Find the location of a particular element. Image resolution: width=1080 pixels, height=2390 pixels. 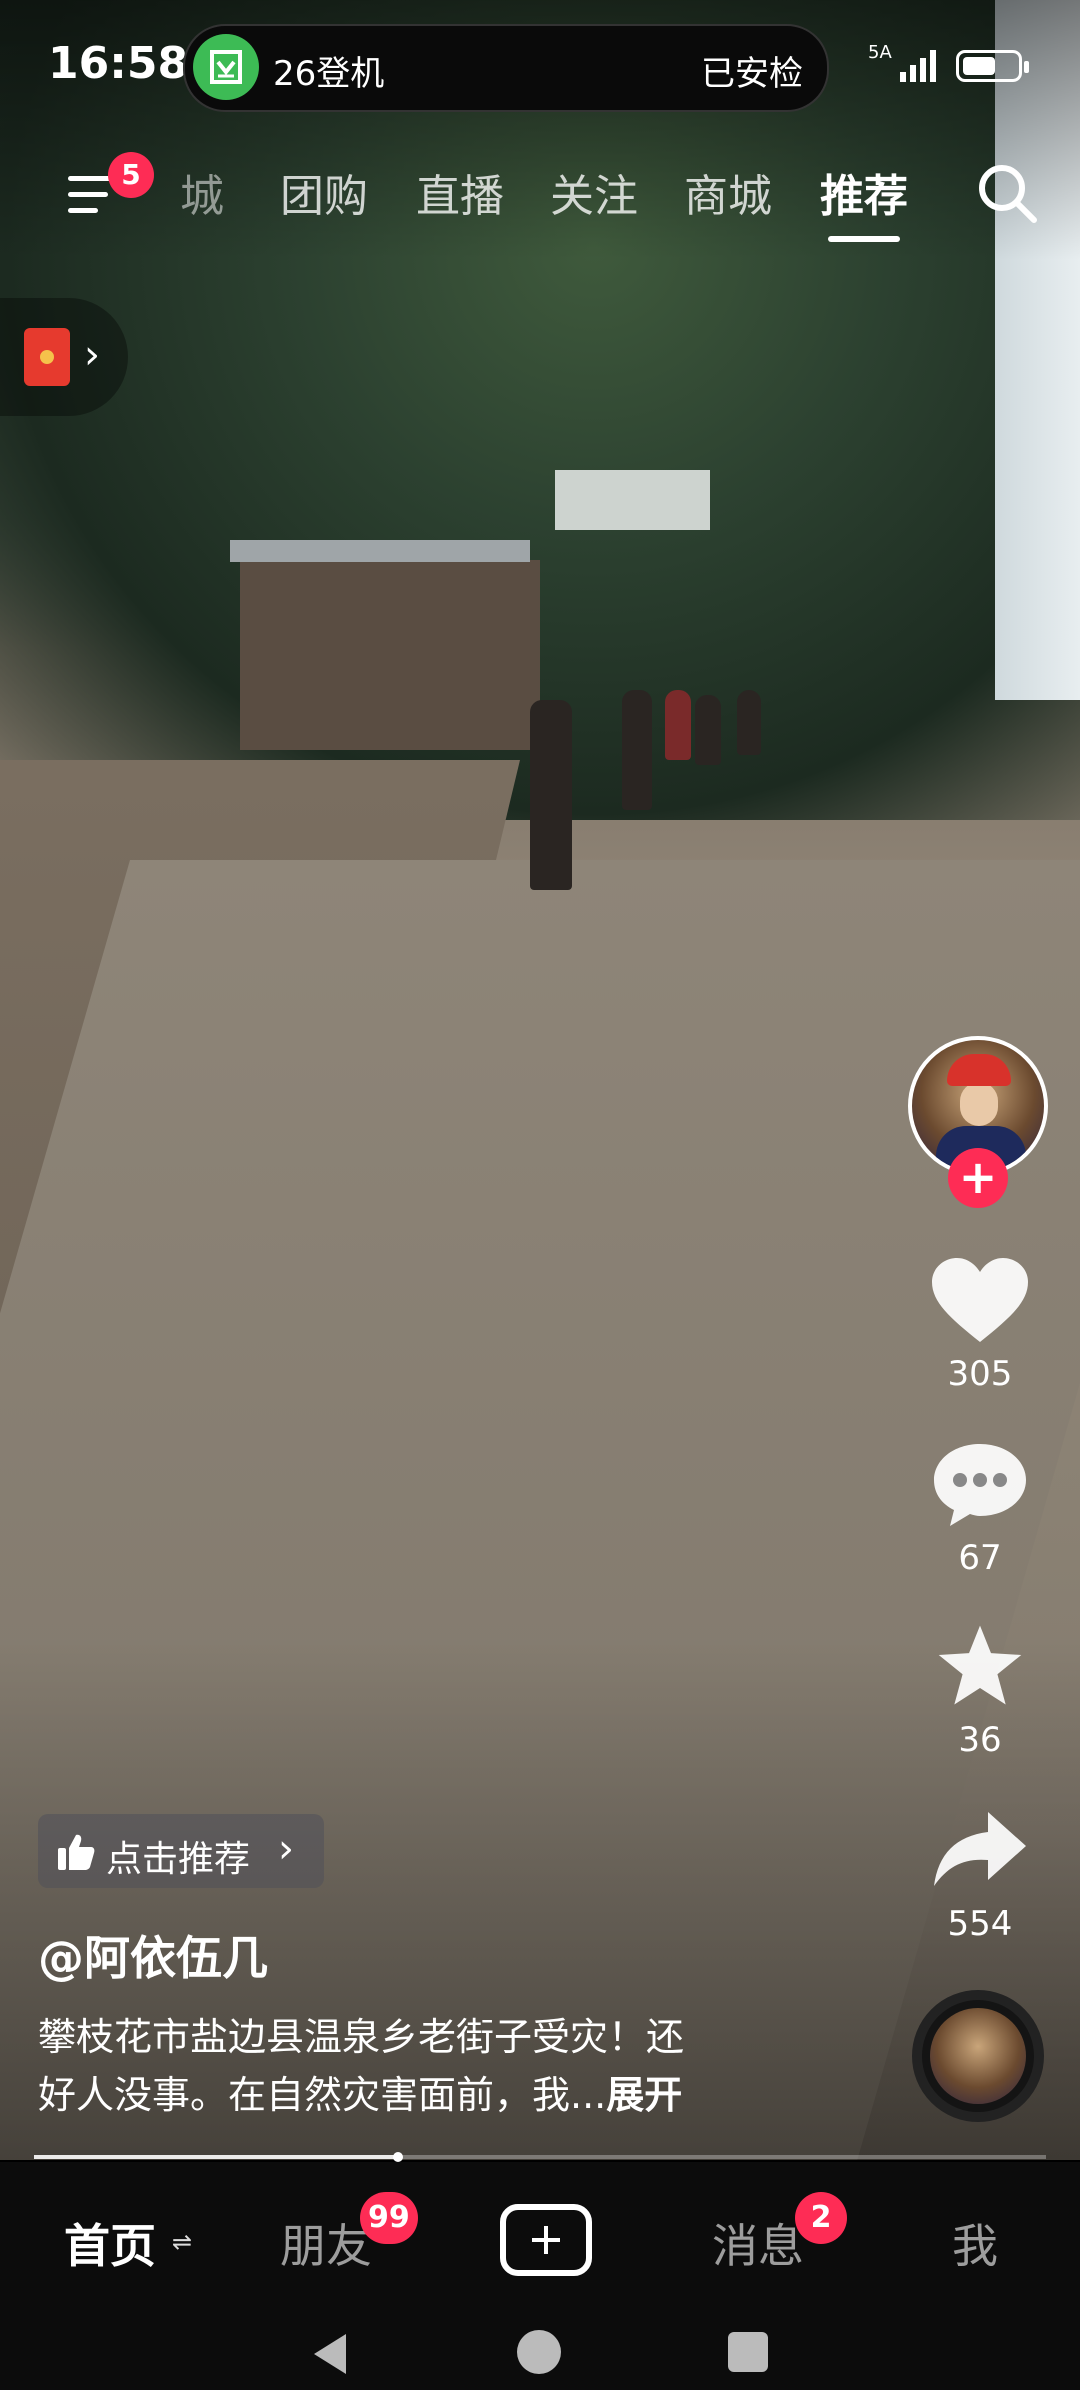

system-nav-bar is located at coordinates (540, 2351).